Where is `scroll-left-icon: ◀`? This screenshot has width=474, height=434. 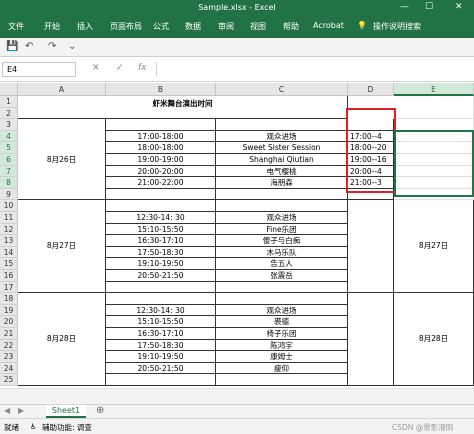
scroll-left-icon: ◀ is located at coordinates (7, 410).